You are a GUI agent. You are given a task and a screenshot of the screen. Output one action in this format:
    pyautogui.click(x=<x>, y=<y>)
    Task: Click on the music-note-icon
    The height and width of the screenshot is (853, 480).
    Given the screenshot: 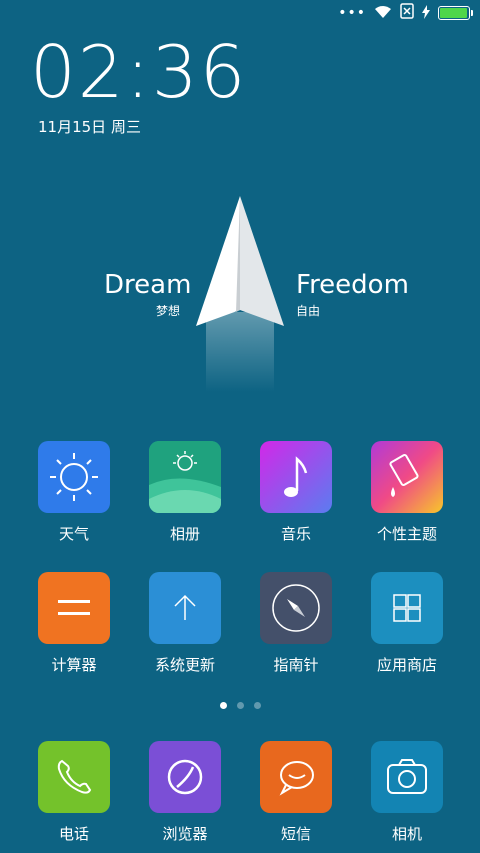 What is the action you would take?
    pyautogui.click(x=296, y=477)
    